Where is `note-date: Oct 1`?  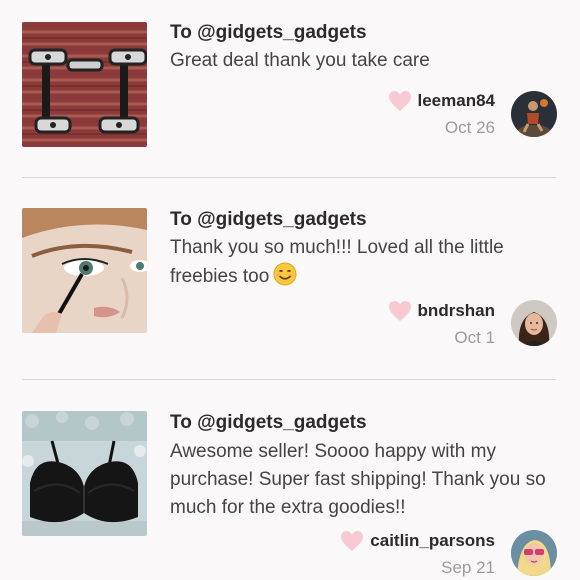 note-date: Oct 1 is located at coordinates (474, 337).